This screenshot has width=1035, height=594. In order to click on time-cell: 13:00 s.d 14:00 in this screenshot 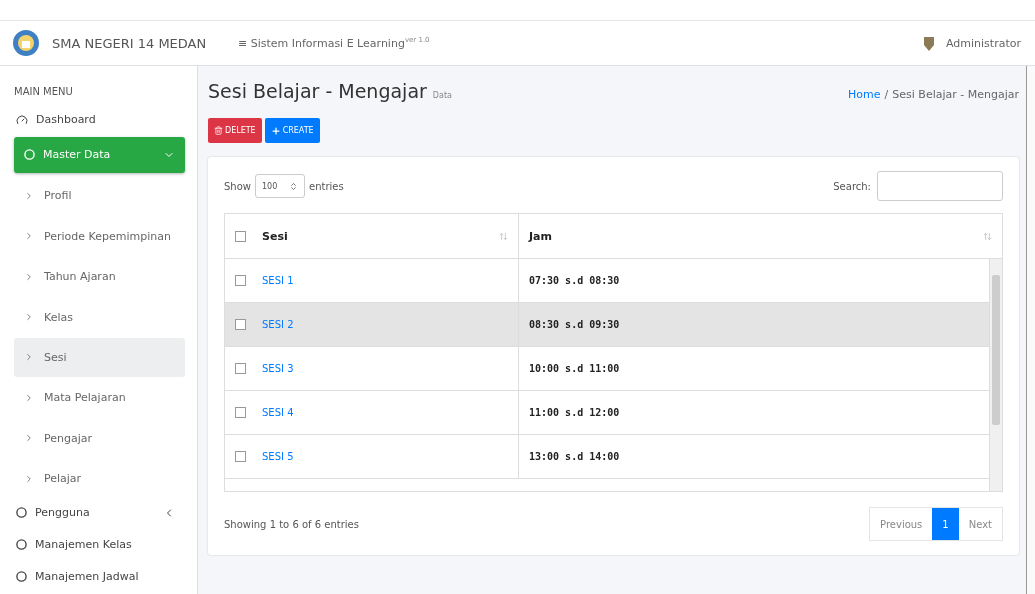, I will do `click(574, 456)`.